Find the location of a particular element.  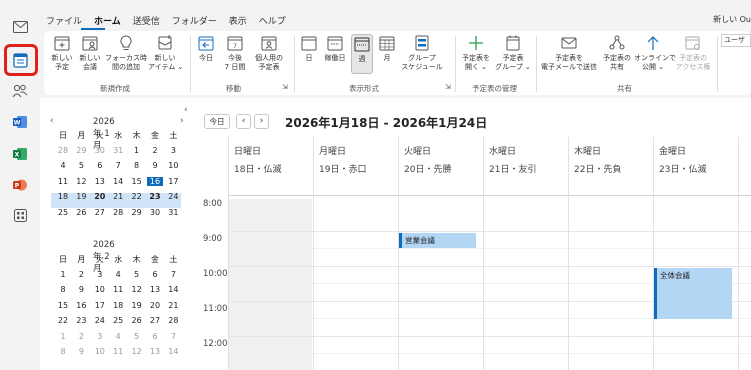

week-view-button: 週 is located at coordinates (362, 54).